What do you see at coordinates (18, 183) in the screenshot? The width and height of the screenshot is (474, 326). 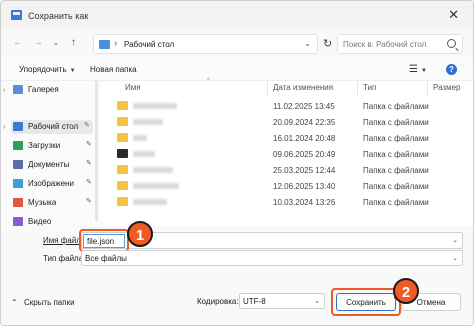 I see `pictures-icon` at bounding box center [18, 183].